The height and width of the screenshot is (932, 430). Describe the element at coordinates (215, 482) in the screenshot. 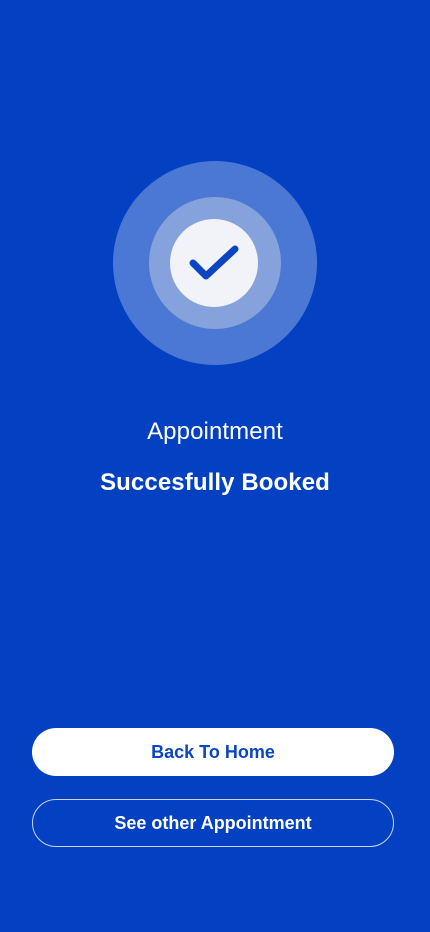

I see `confirmation-subtitle: Succesfully Booked` at that location.